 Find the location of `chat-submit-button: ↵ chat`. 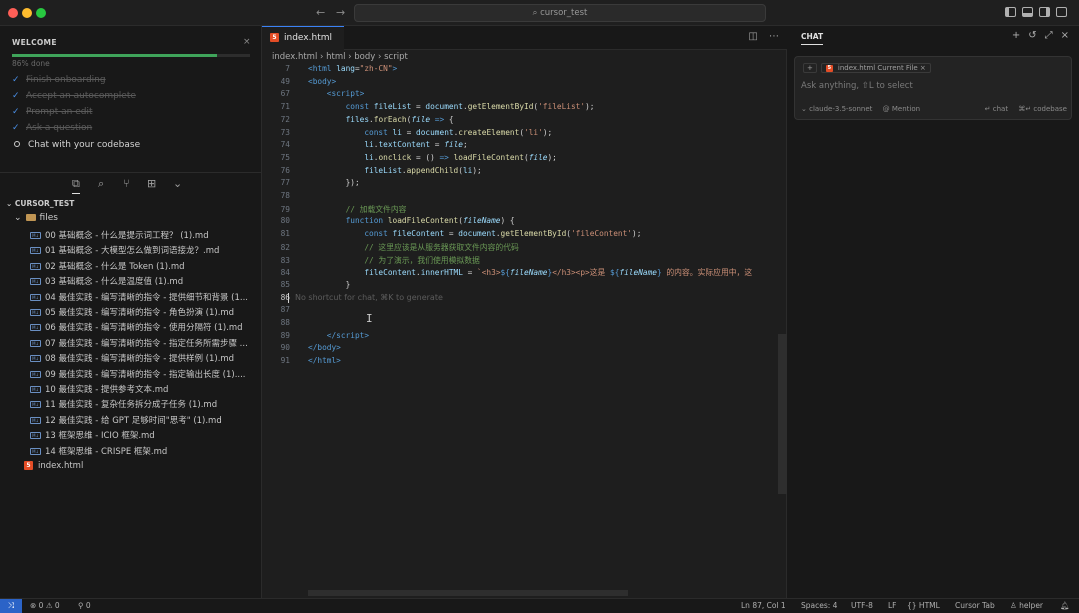

chat-submit-button: ↵ chat is located at coordinates (996, 109).